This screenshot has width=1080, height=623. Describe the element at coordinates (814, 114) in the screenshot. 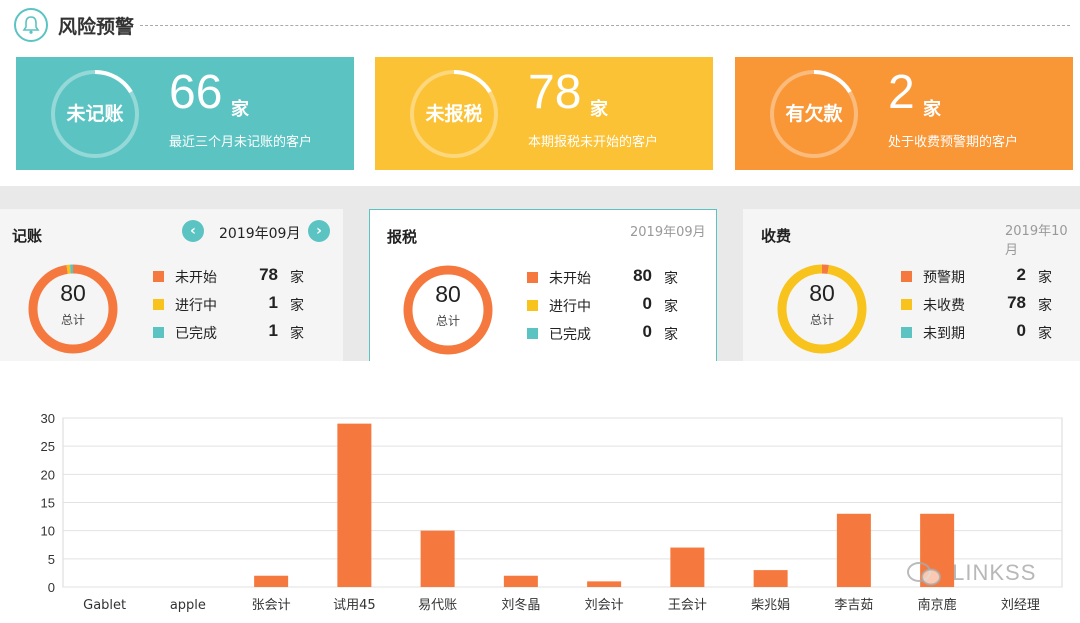

I see `alert-card-label: 有欠款` at that location.